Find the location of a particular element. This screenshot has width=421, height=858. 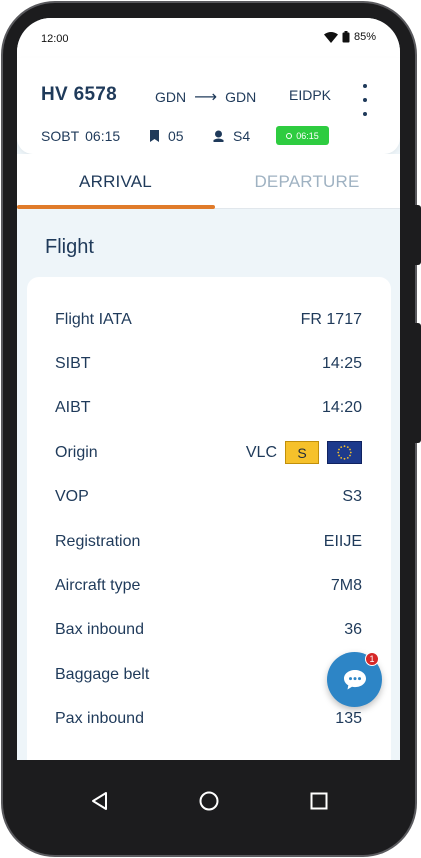

detail-row-flight-iata: Flight IATA FR 1717 is located at coordinates (209, 320).